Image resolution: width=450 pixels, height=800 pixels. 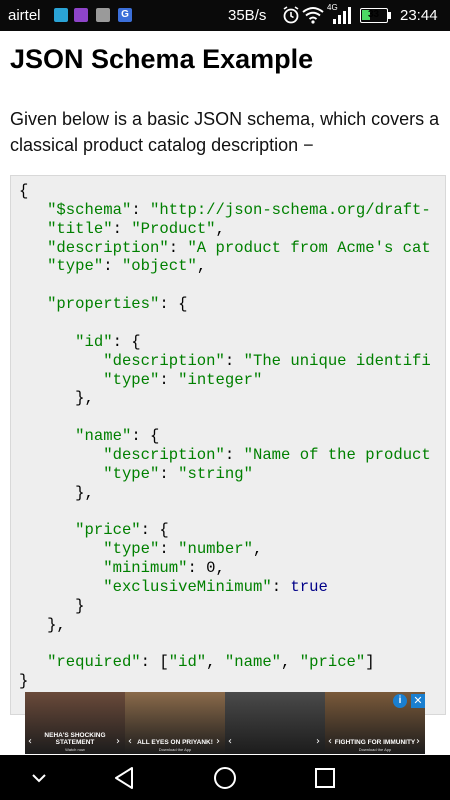 I want to click on ad-subcaption: Watch now, so click(x=75, y=749).